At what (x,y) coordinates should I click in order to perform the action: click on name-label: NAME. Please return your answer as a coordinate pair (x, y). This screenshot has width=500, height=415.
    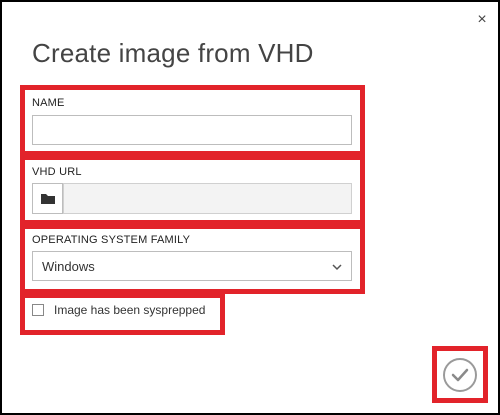
    Looking at the image, I should click on (48, 103).